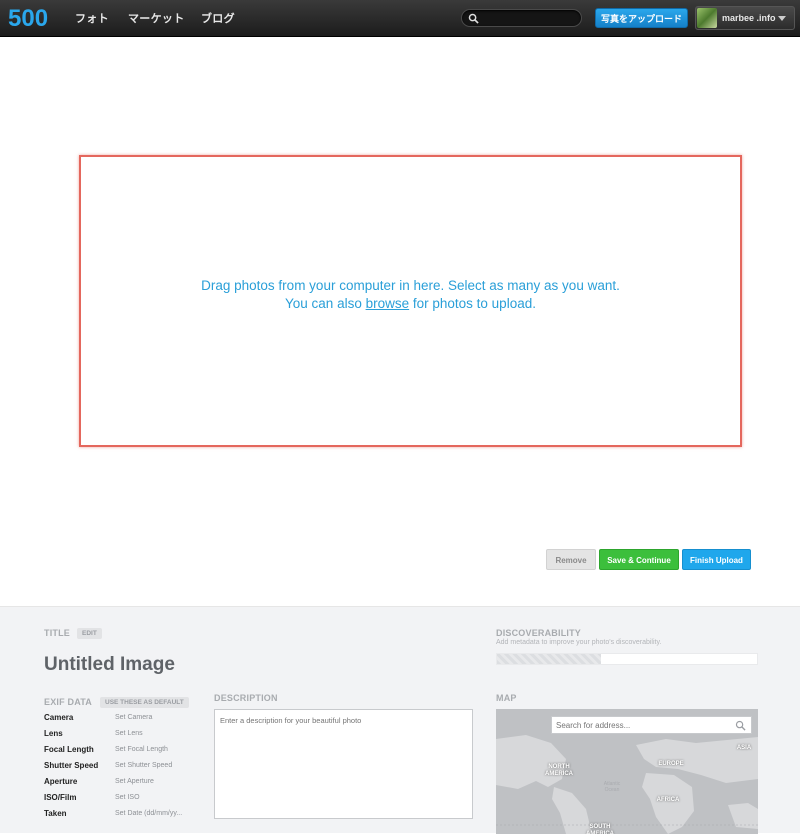 The height and width of the screenshot is (834, 800). What do you see at coordinates (246, 698) in the screenshot?
I see `description-label: DESCRIPTION` at bounding box center [246, 698].